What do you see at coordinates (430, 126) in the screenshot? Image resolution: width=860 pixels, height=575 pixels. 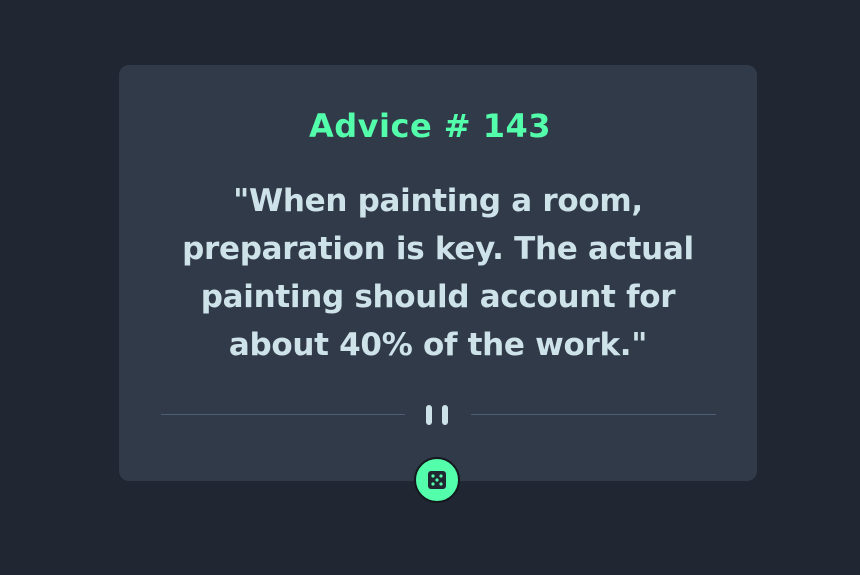 I see `advice-number-heading: Advice # 143` at bounding box center [430, 126].